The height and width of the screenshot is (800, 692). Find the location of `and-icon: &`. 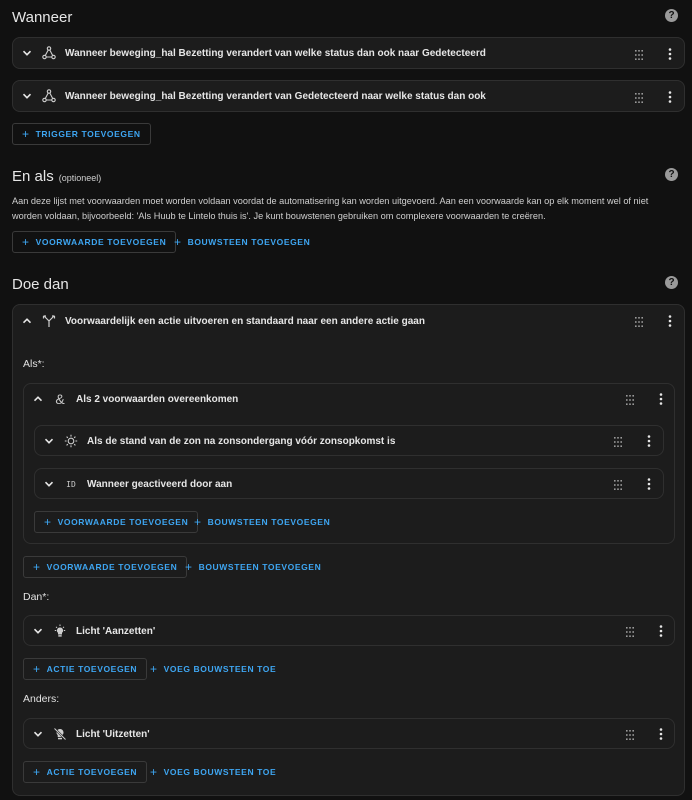

and-icon: & is located at coordinates (60, 399).